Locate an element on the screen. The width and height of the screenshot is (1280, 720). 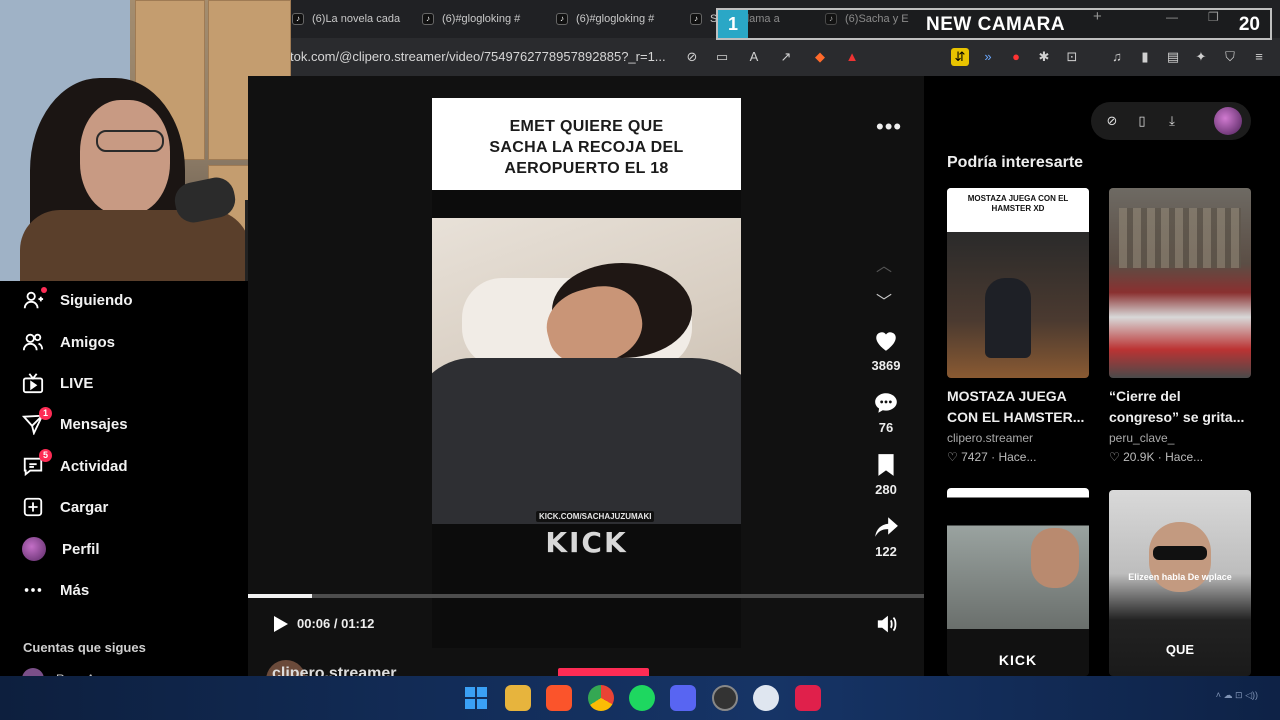
music-icon: ♫ is located at coordinates (1117, 57).